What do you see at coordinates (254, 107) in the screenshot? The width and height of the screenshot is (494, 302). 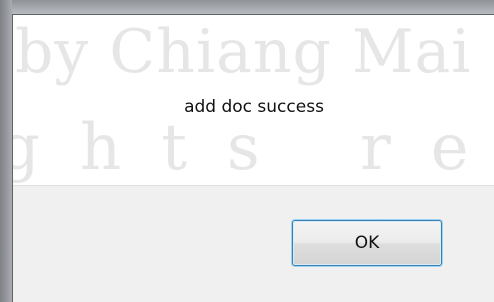 I see `dialog-message: add doc success` at bounding box center [254, 107].